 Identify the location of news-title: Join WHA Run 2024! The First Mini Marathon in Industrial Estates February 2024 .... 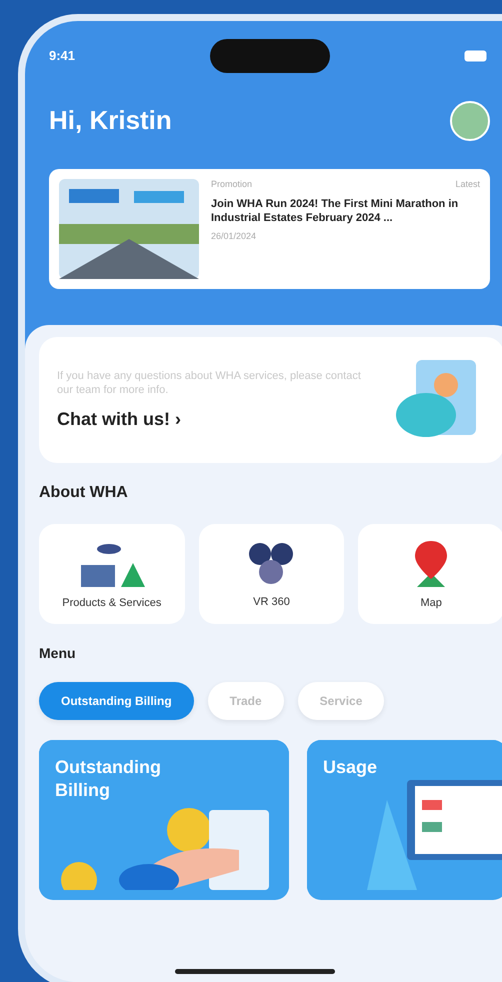
(335, 211).